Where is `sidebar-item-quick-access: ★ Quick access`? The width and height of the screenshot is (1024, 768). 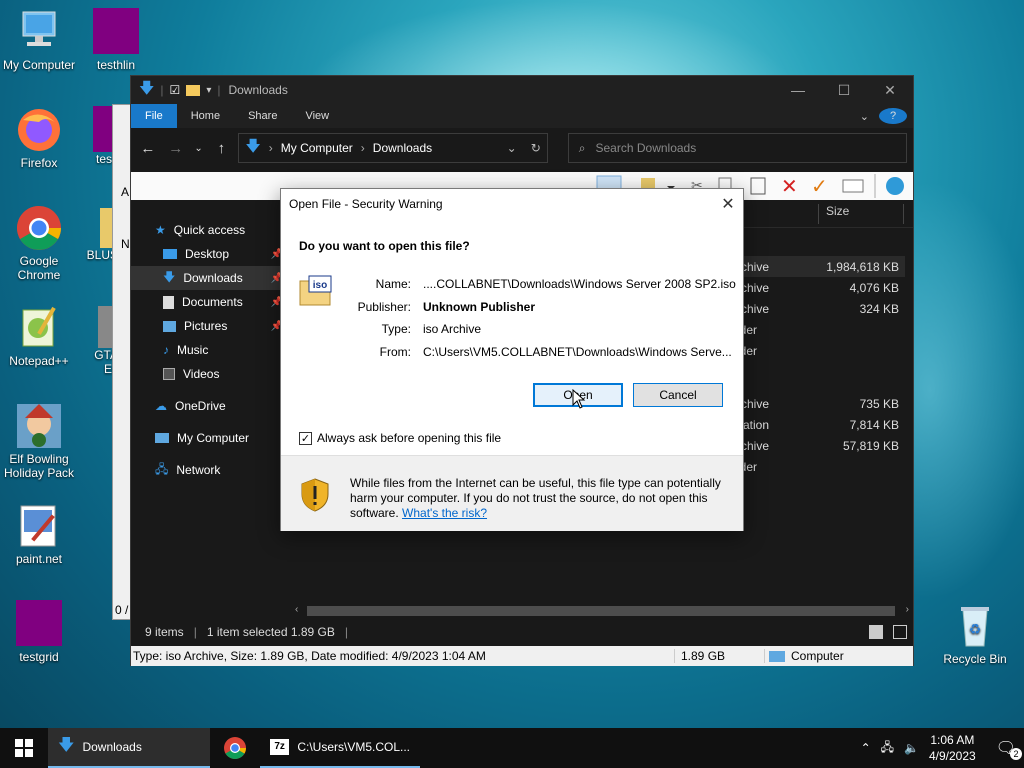 sidebar-item-quick-access: ★ Quick access is located at coordinates (210, 230).